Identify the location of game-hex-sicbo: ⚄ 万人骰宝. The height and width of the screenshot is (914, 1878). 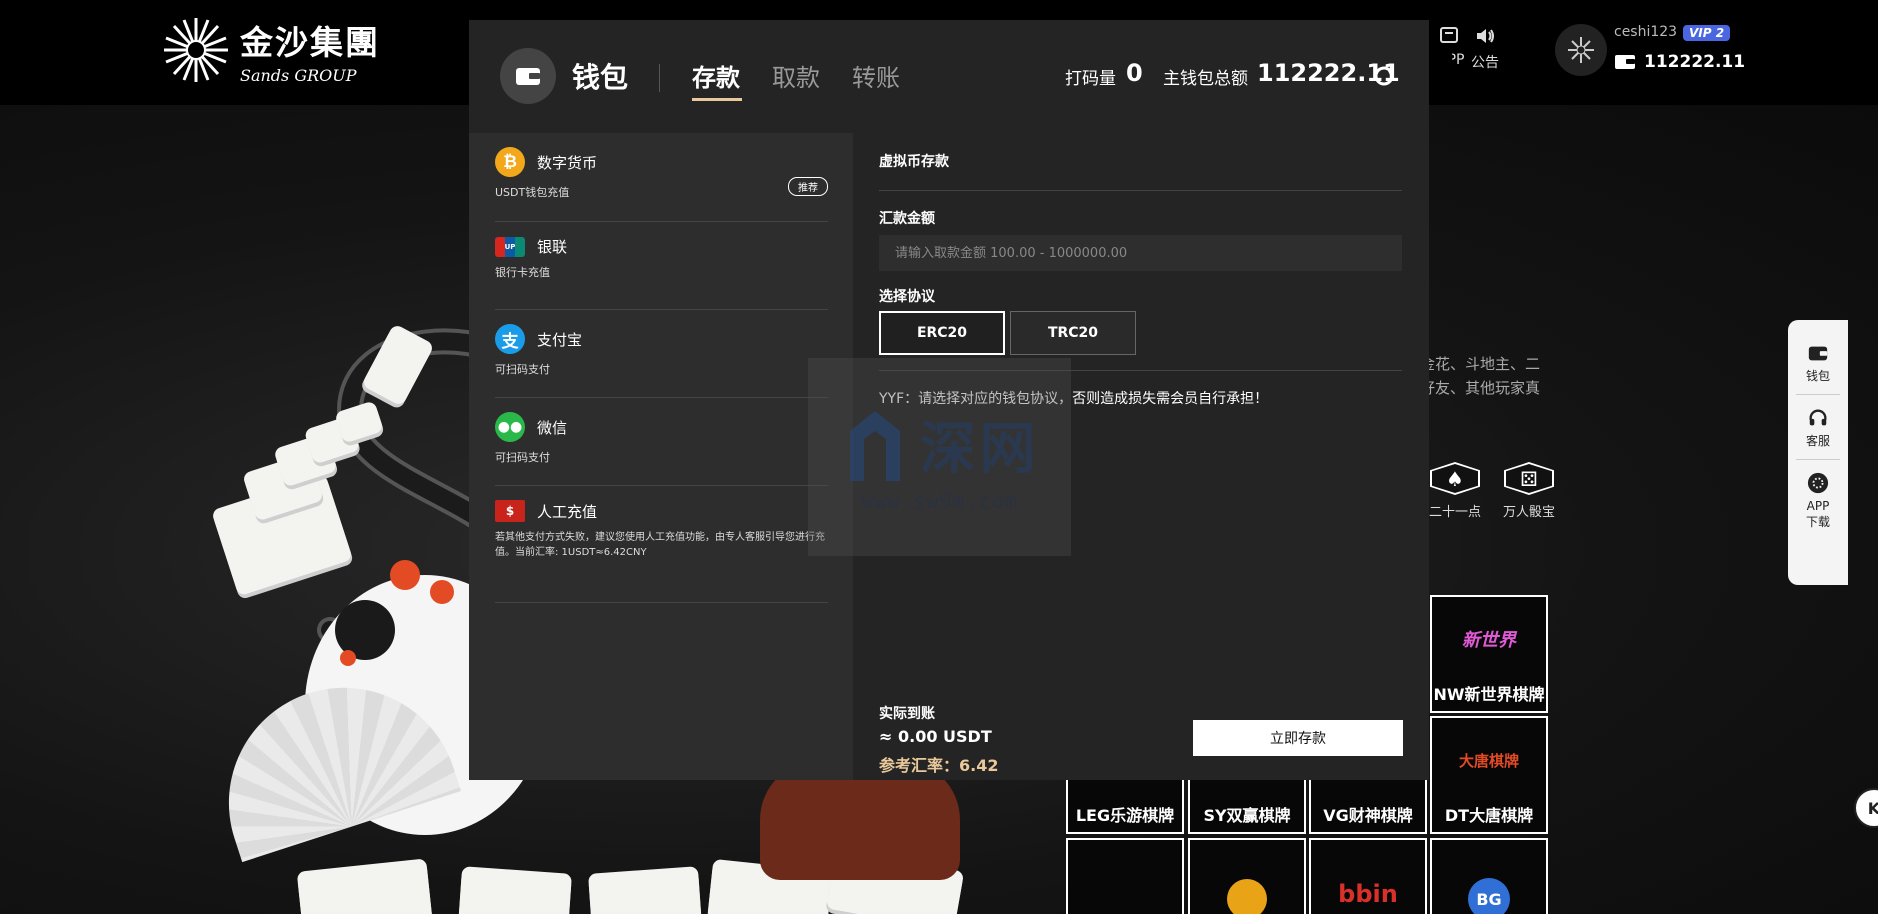
(1529, 491).